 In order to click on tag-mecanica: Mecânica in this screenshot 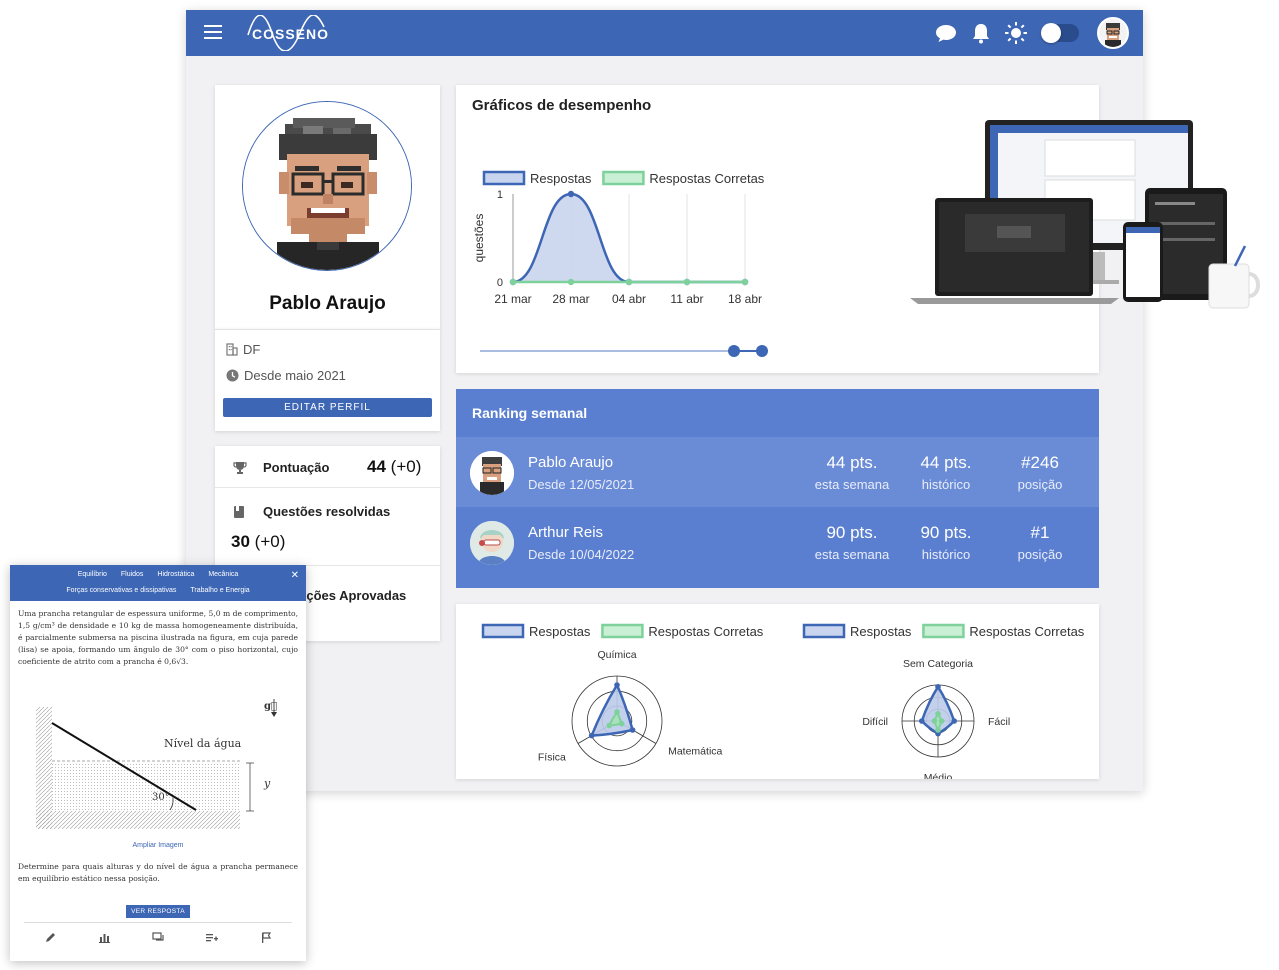, I will do `click(223, 574)`.